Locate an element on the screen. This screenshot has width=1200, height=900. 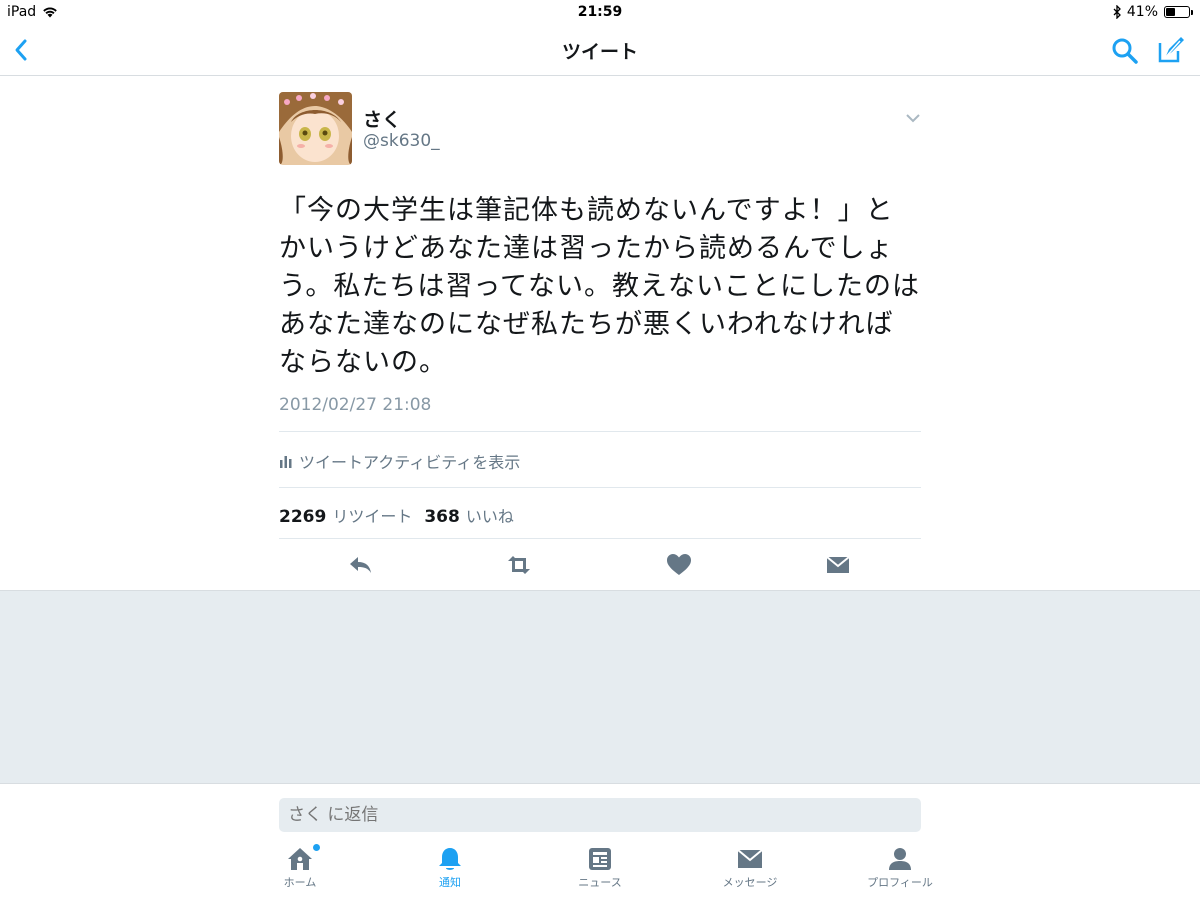
tab-home: ホーム is located at coordinates (300, 867).